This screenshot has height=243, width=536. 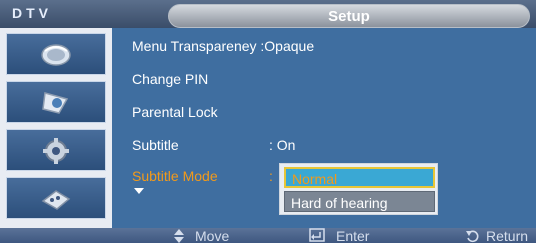 I want to click on gear-icon, so click(x=56, y=151).